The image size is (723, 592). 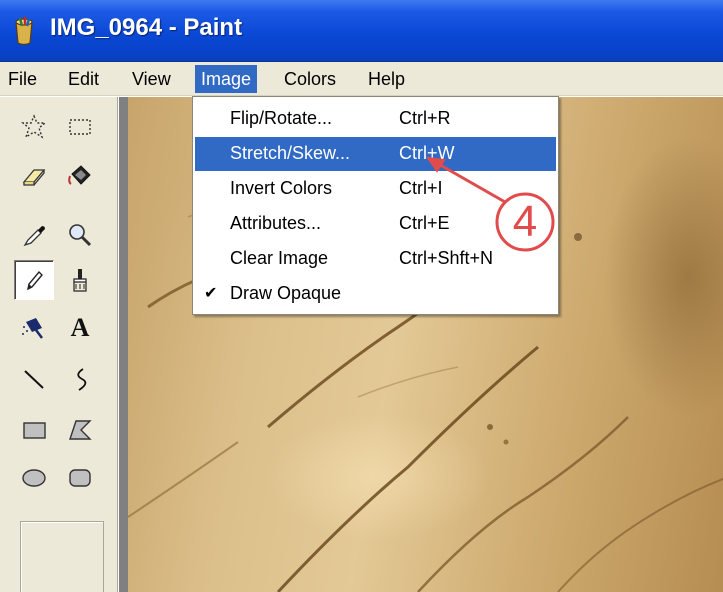 I want to click on free-form-select-icon, so click(x=34, y=126).